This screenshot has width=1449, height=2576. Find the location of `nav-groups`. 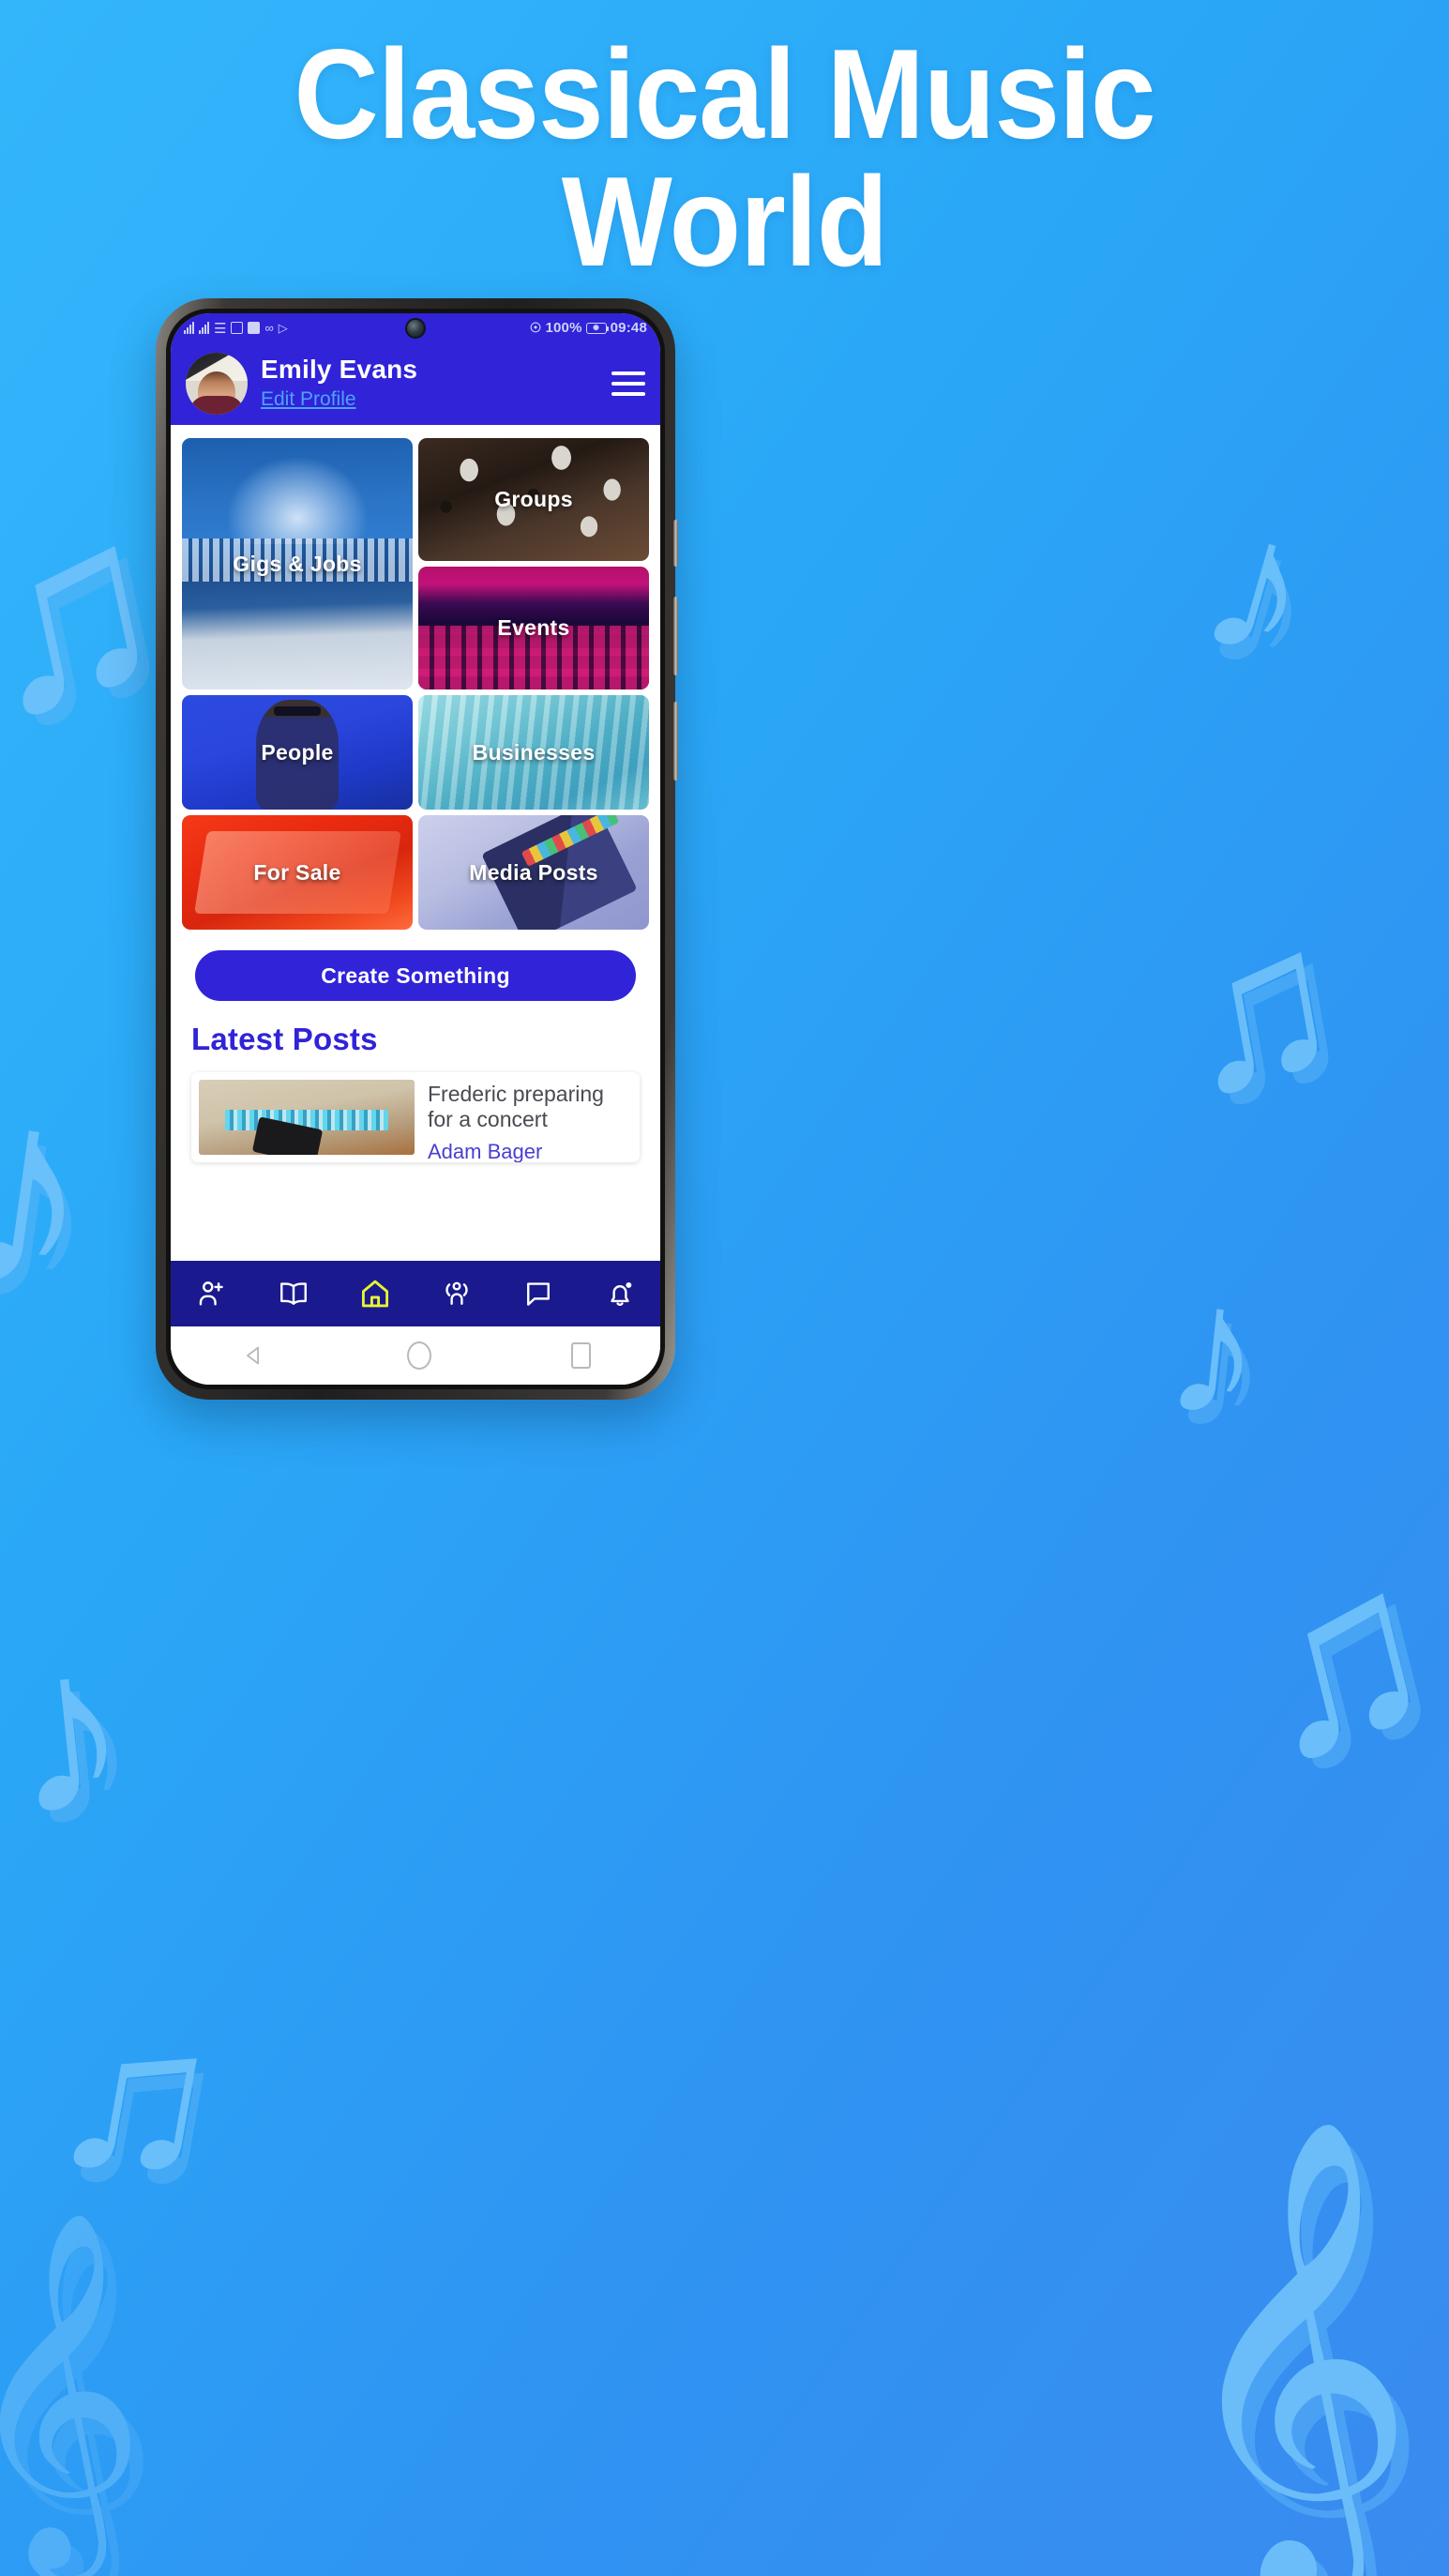

nav-groups is located at coordinates (456, 1293).